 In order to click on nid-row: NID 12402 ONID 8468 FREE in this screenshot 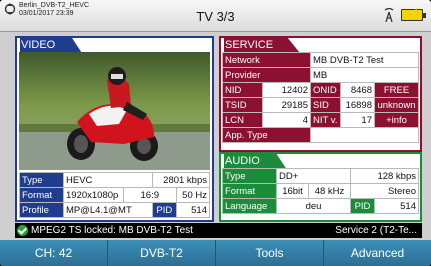, I will do `click(320, 90)`.